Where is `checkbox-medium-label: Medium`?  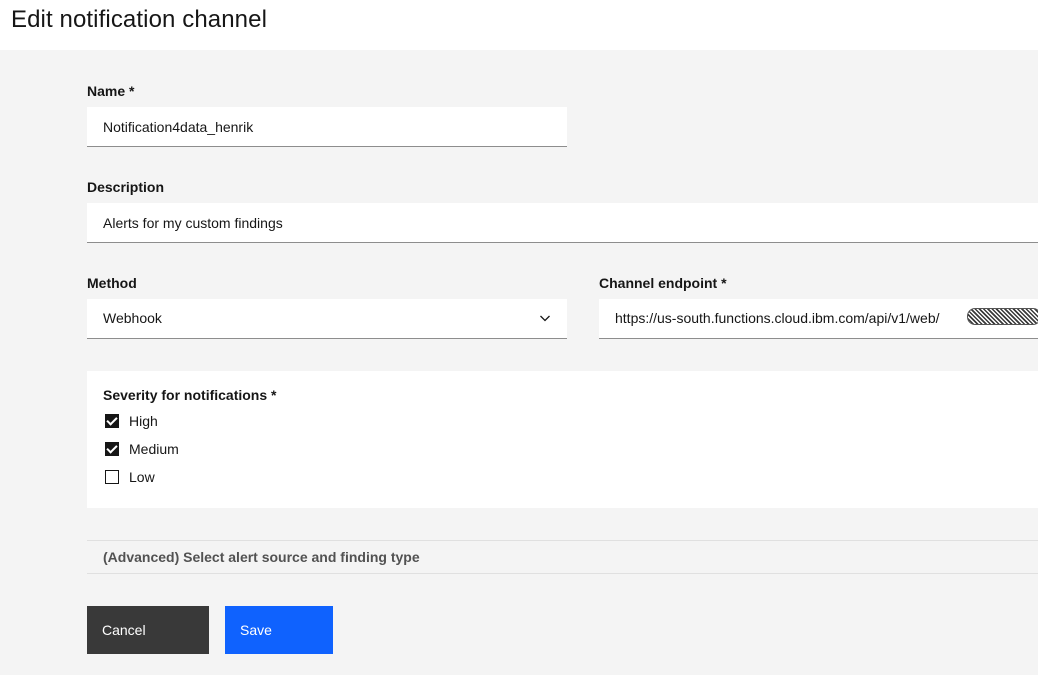 checkbox-medium-label: Medium is located at coordinates (154, 449).